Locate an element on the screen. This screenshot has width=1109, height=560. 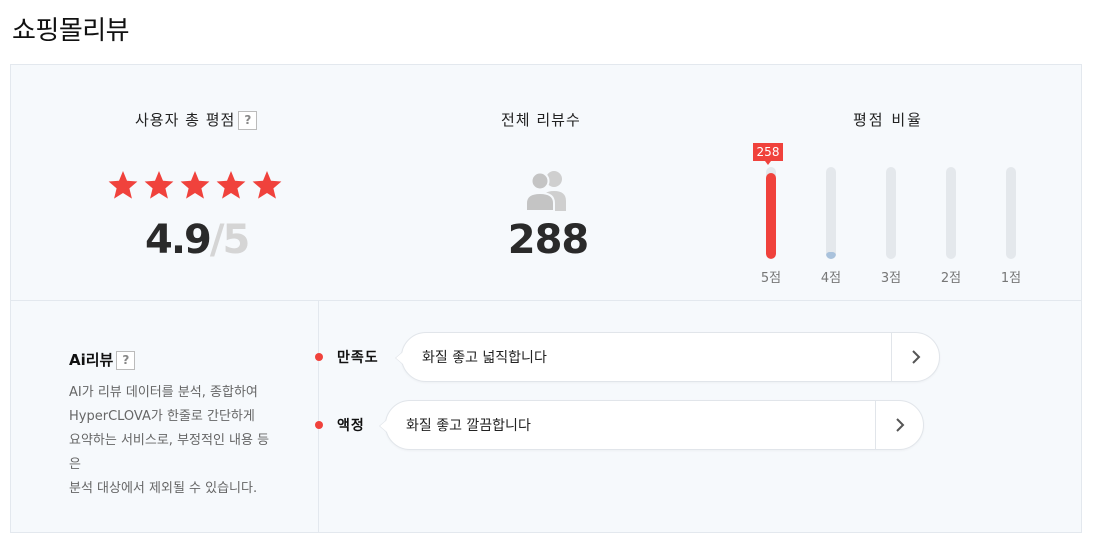
rating-ratio-bars: 258 5점 4점 3점 2점 1점 is located at coordinates (901, 218).